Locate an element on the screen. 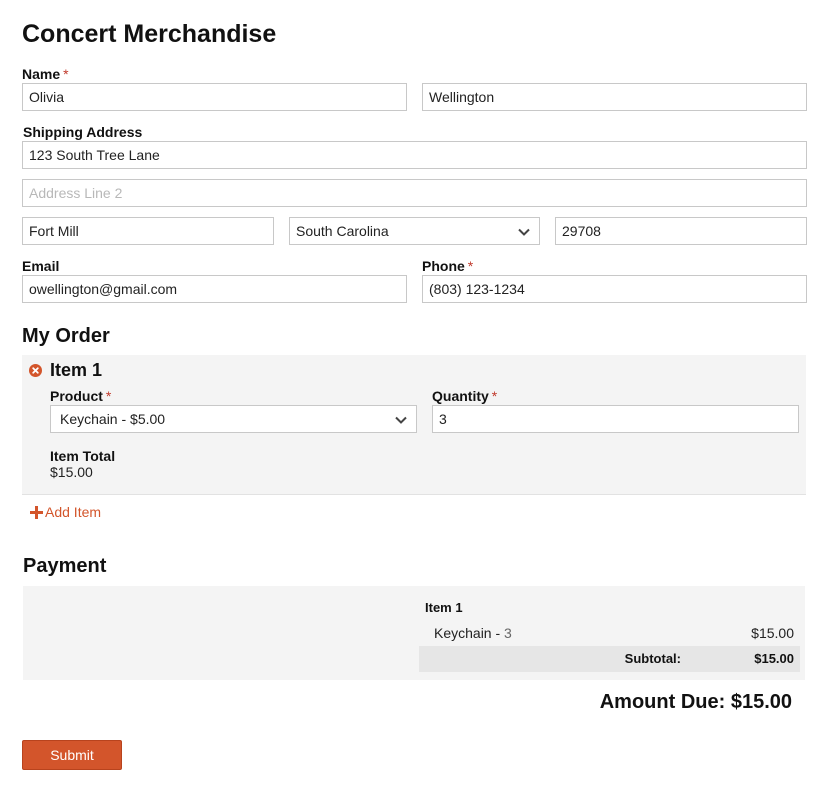 This screenshot has height=786, width=826. shipping-address-label: Shipping Address is located at coordinates (83, 132).